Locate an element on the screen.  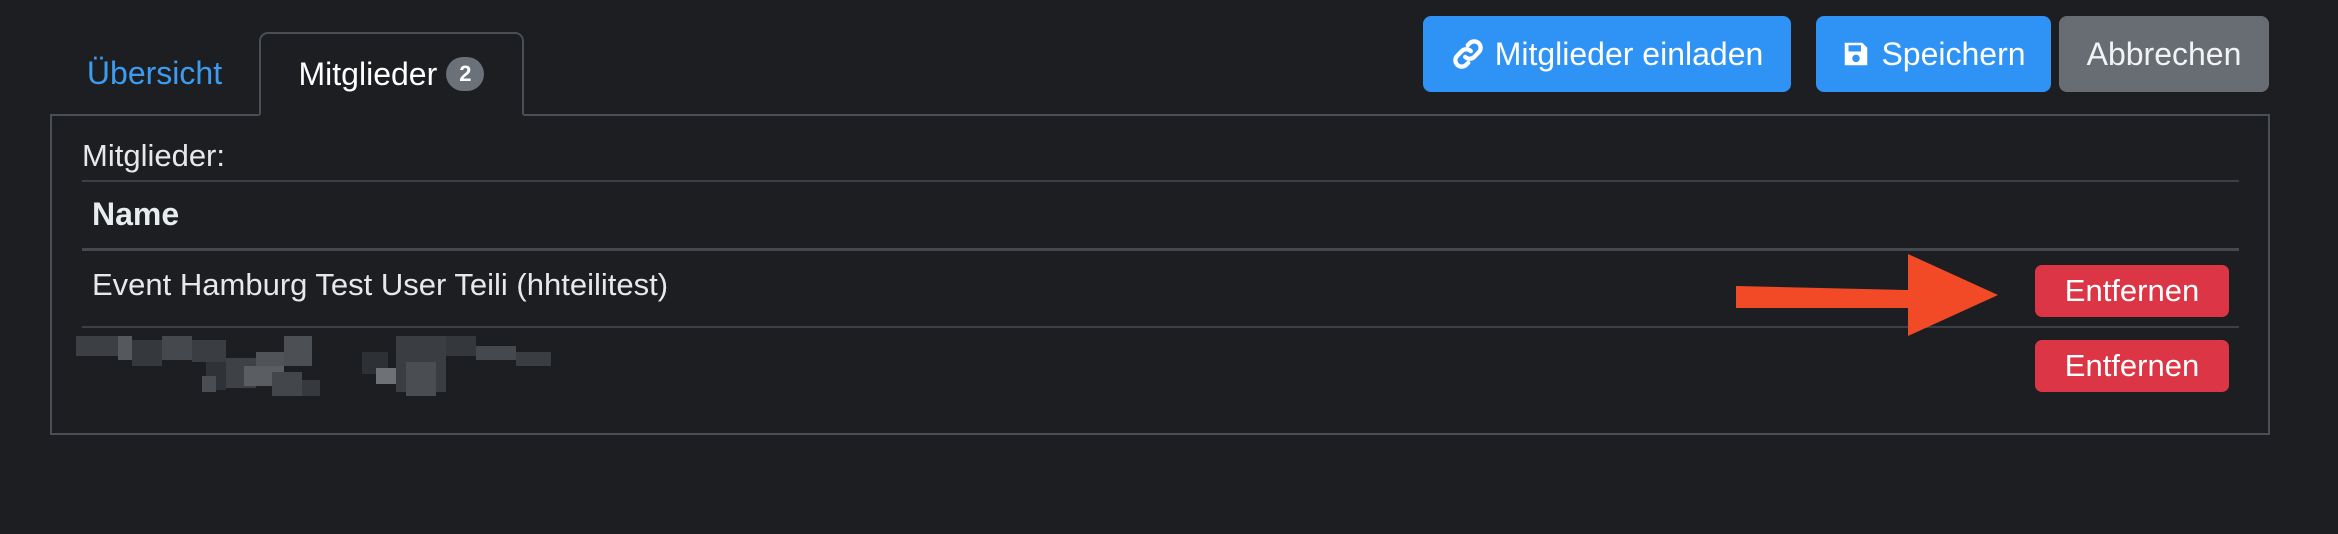
tab-members: Mitglieder 2 is located at coordinates (391, 74).